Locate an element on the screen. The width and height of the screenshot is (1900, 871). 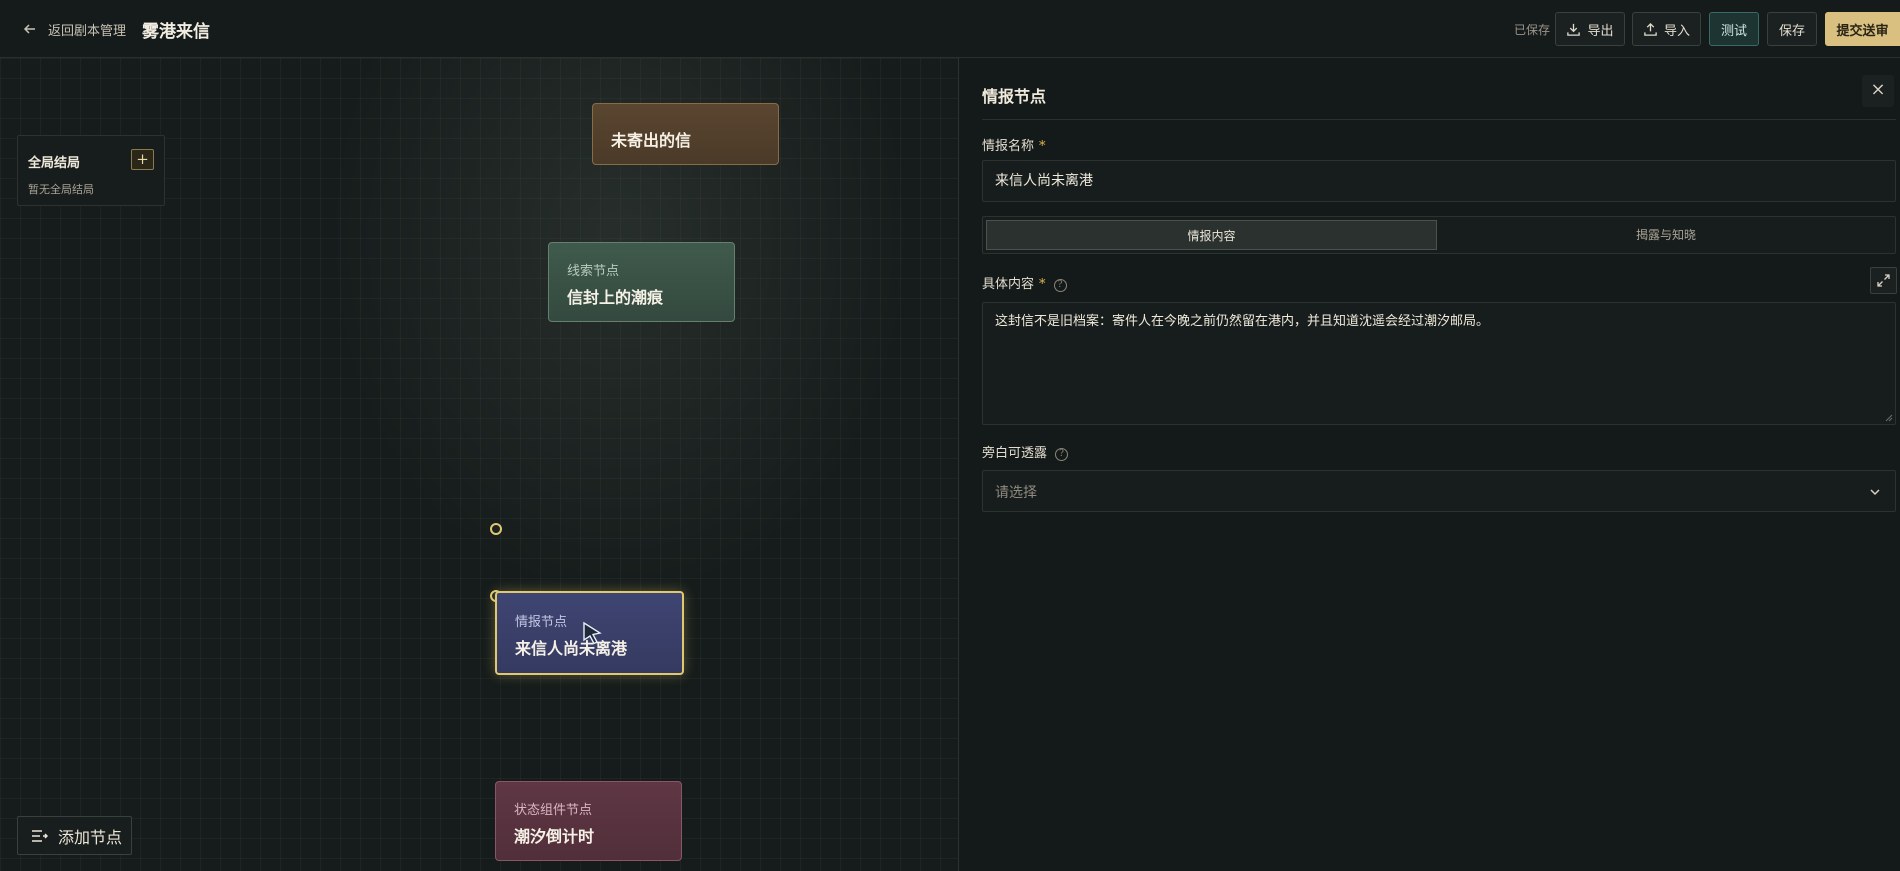
arrow-left-icon is located at coordinates (29, 29).